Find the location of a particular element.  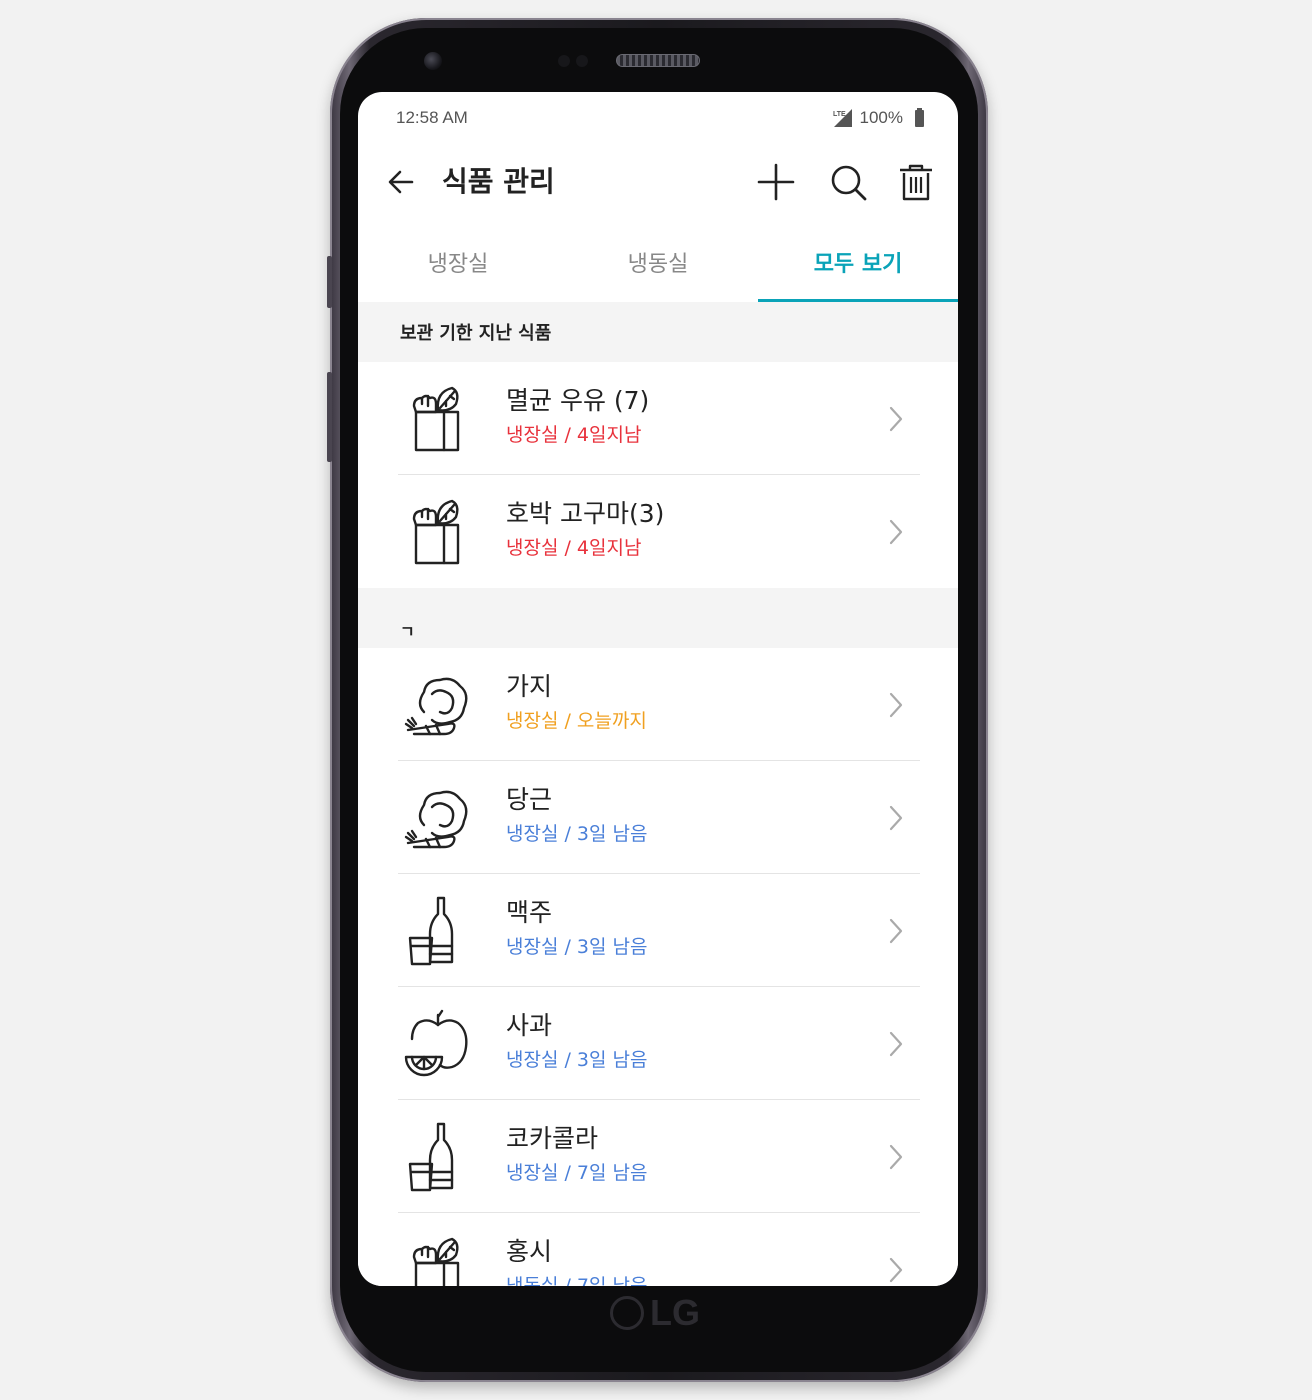

svg-text: LTE is located at coordinates (839, 114).